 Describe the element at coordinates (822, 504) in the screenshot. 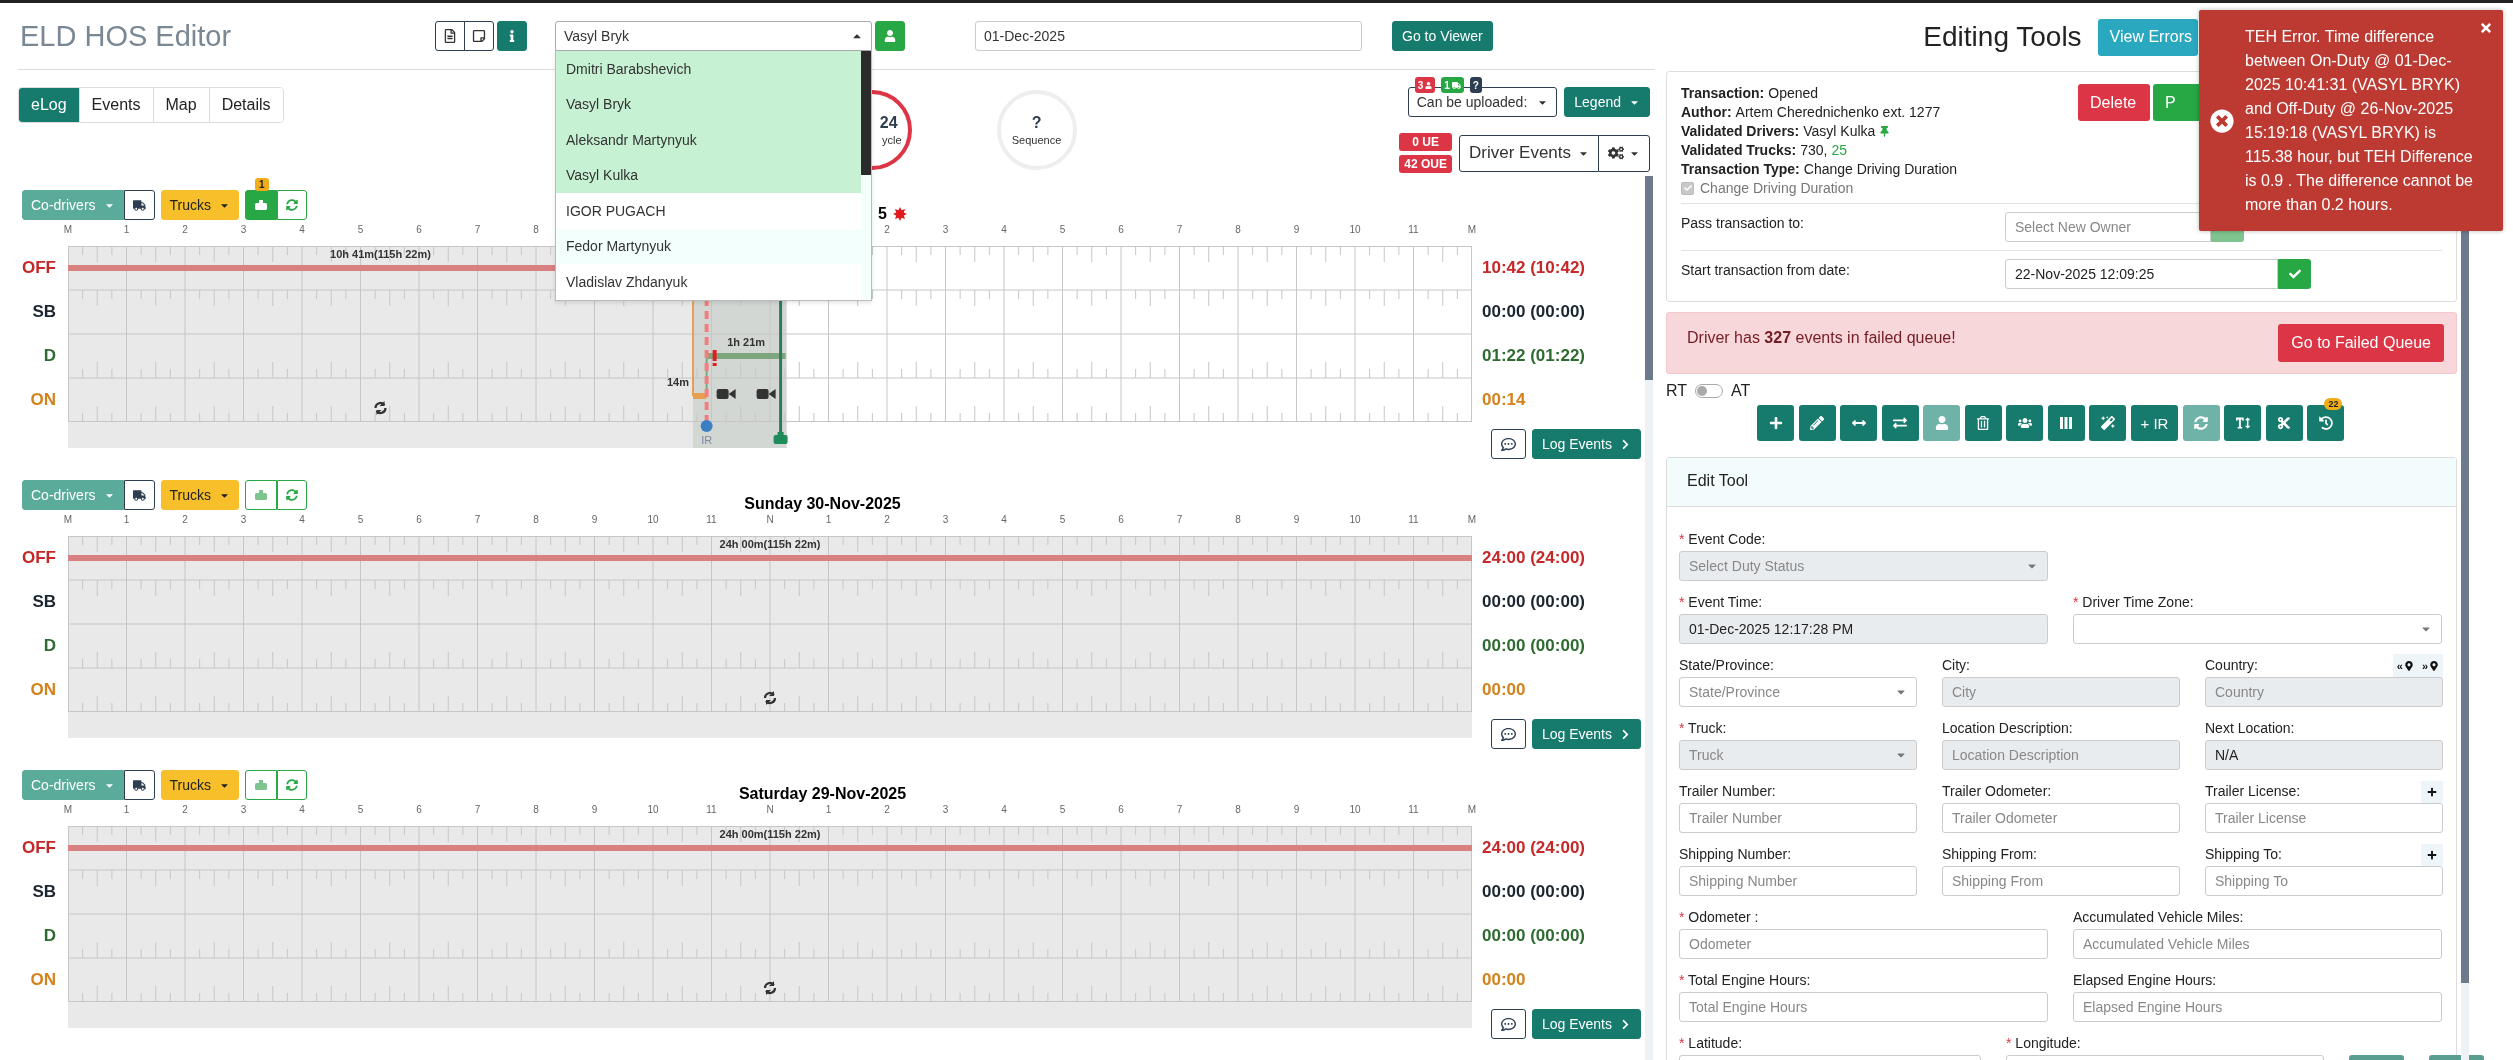

I see `day-title: Sunday 30-Nov-2025` at that location.